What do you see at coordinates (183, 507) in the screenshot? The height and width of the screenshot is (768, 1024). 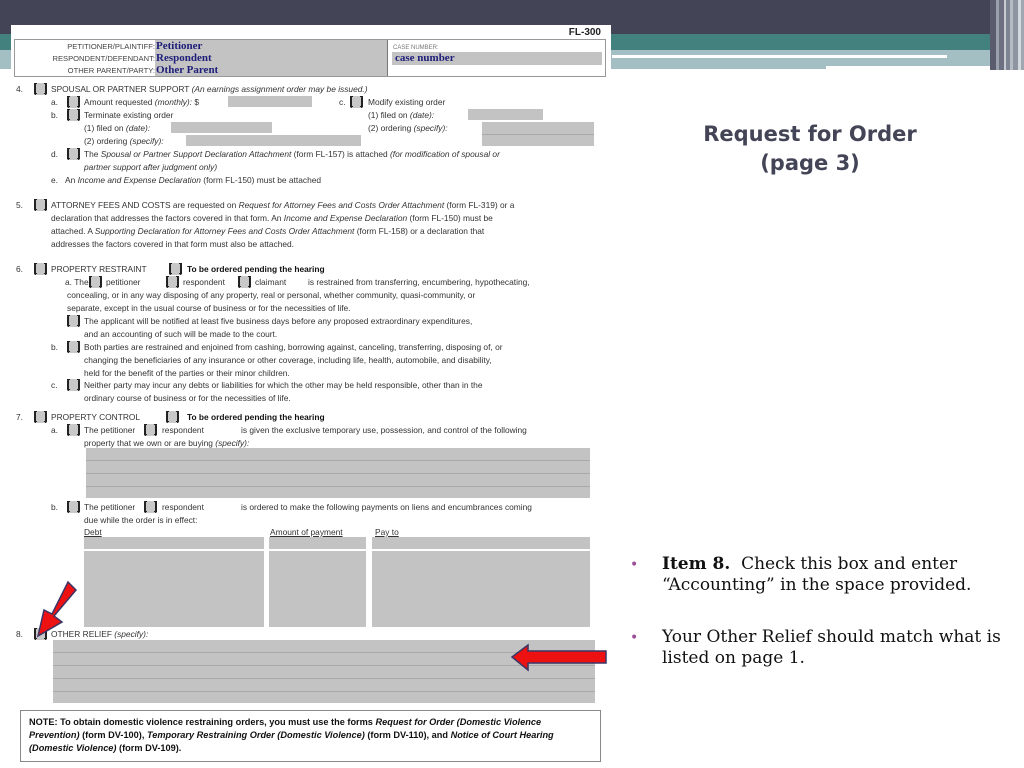 I see `item7b-respondent-label: respondent` at bounding box center [183, 507].